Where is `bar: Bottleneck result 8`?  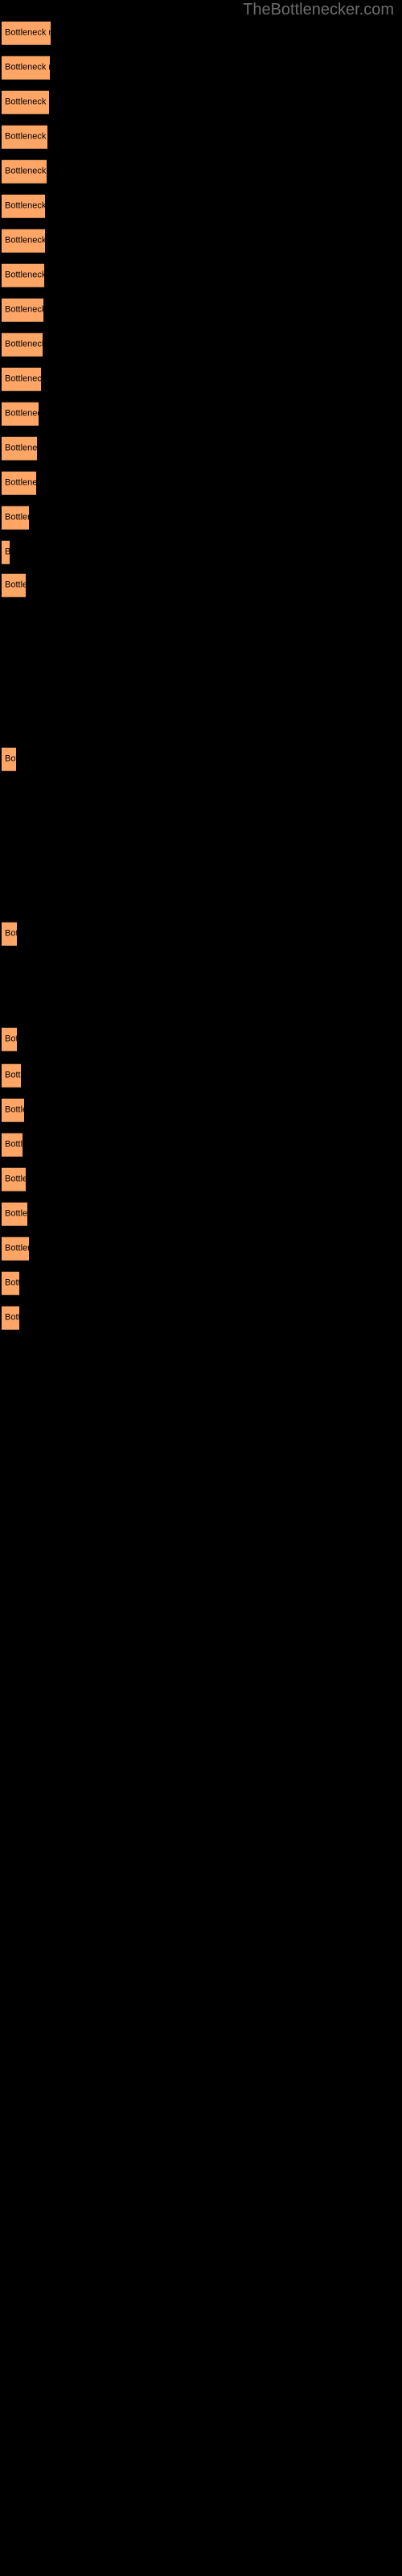
bar: Bottleneck result 8 is located at coordinates (23, 275).